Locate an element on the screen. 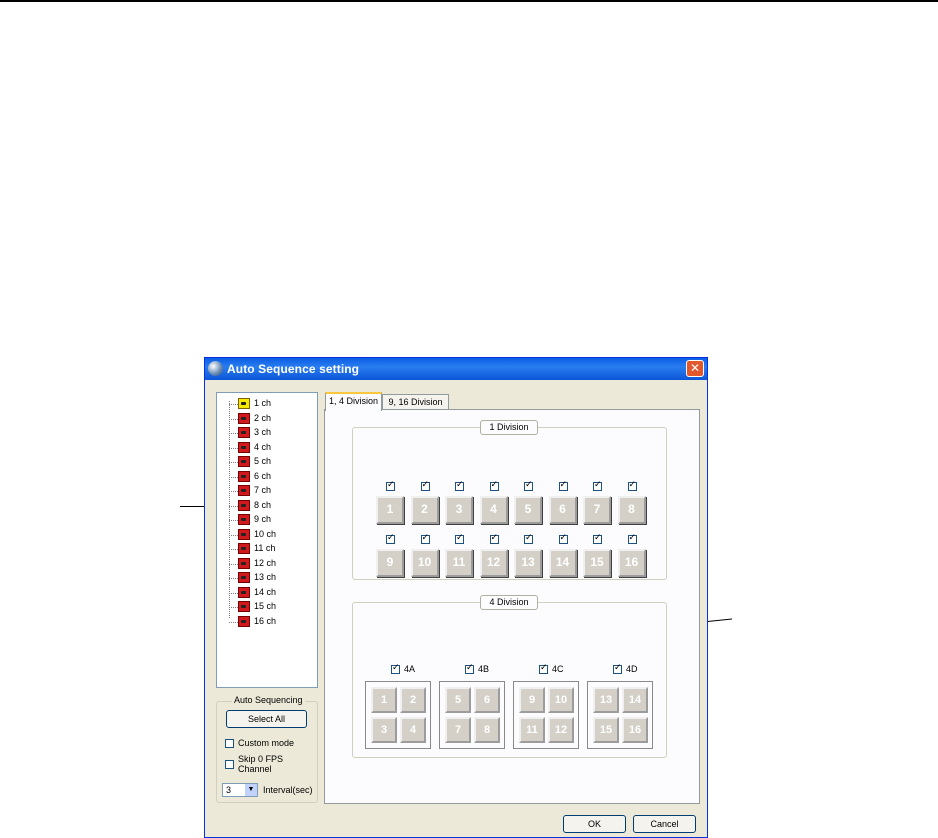  channel-8-checkbox is located at coordinates (632, 485).